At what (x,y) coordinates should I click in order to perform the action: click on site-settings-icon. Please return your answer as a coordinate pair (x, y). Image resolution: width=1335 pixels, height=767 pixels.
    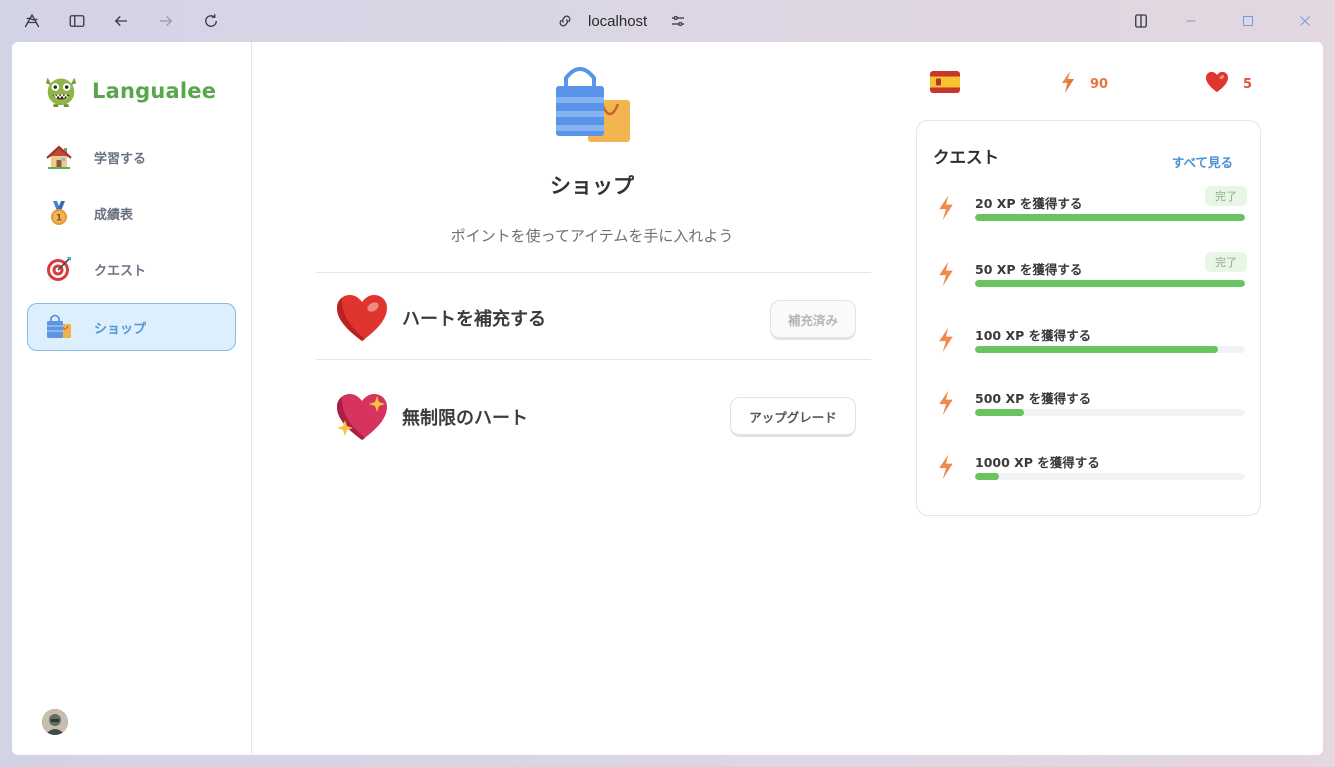
    Looking at the image, I should click on (678, 21).